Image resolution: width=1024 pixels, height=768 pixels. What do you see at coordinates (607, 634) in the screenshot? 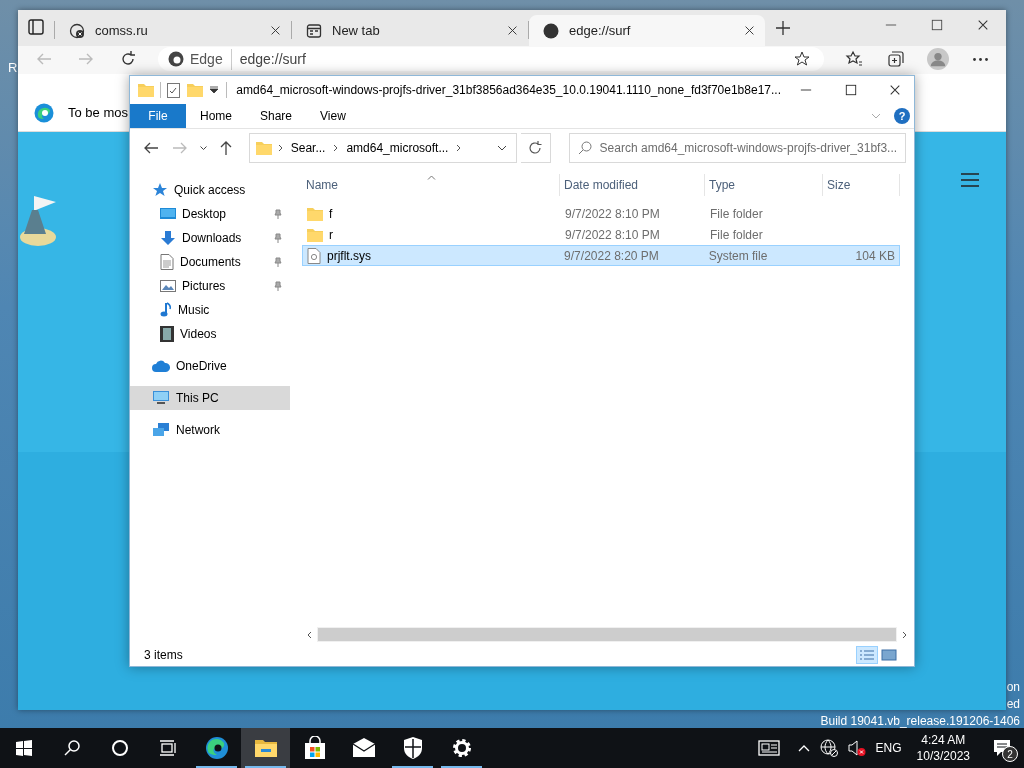
I see `scrollbar-thumb` at bounding box center [607, 634].